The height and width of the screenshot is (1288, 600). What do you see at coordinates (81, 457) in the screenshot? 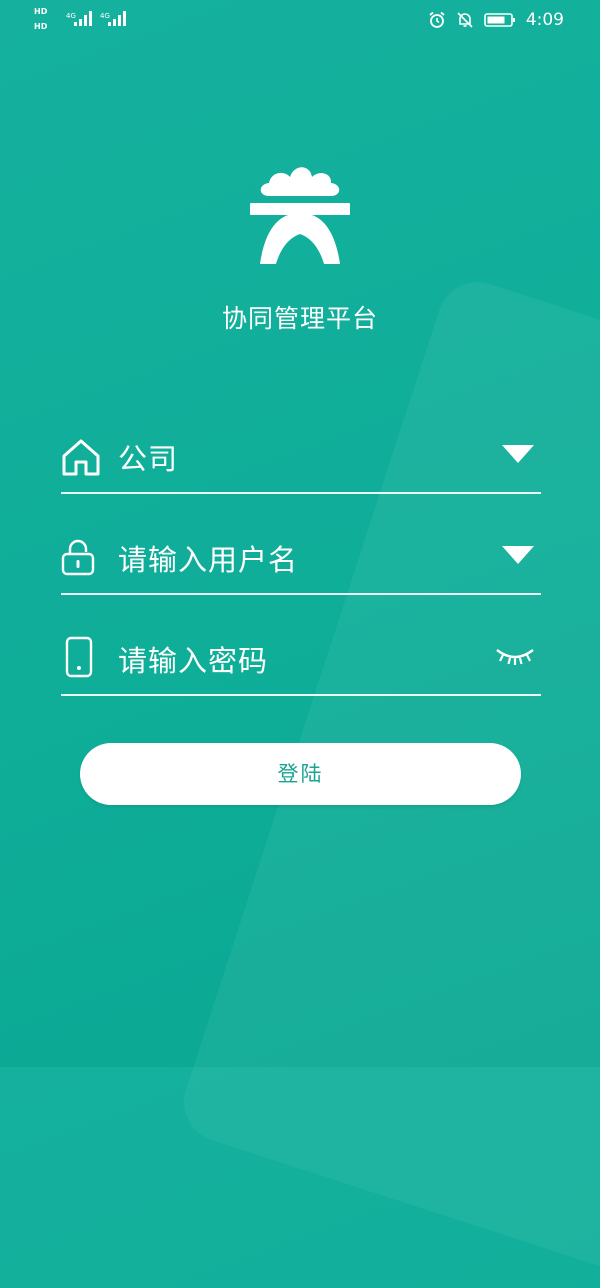
I see `home-icon` at bounding box center [81, 457].